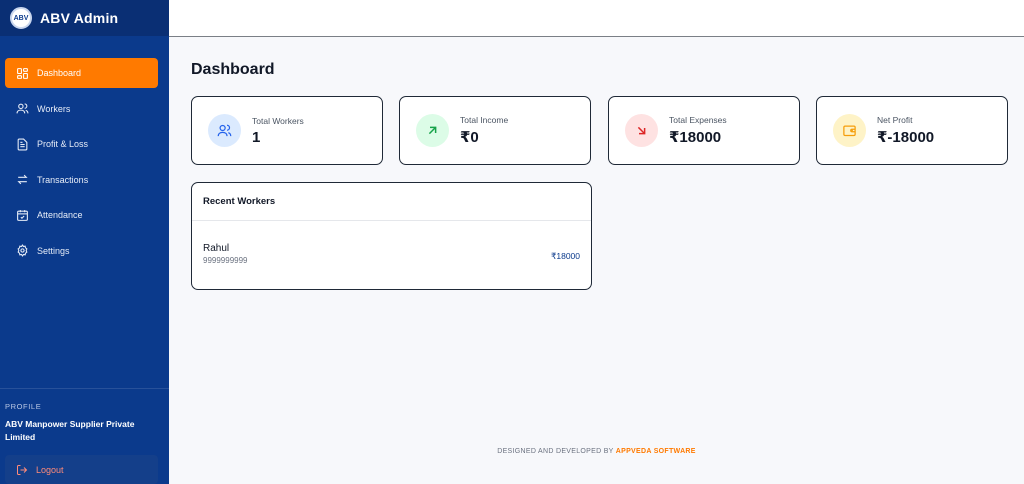 This screenshot has height=484, width=1024. Describe the element at coordinates (21, 18) in the screenshot. I see `brand-logo: ABV` at that location.